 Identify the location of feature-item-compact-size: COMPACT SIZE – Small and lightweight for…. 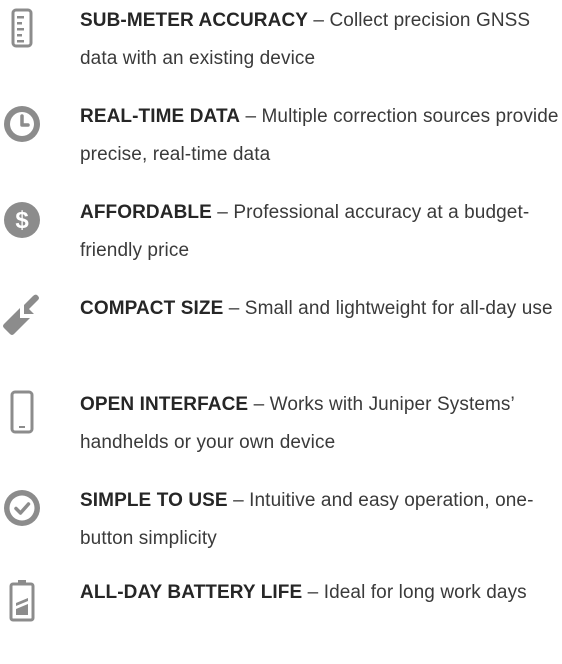
(281, 335).